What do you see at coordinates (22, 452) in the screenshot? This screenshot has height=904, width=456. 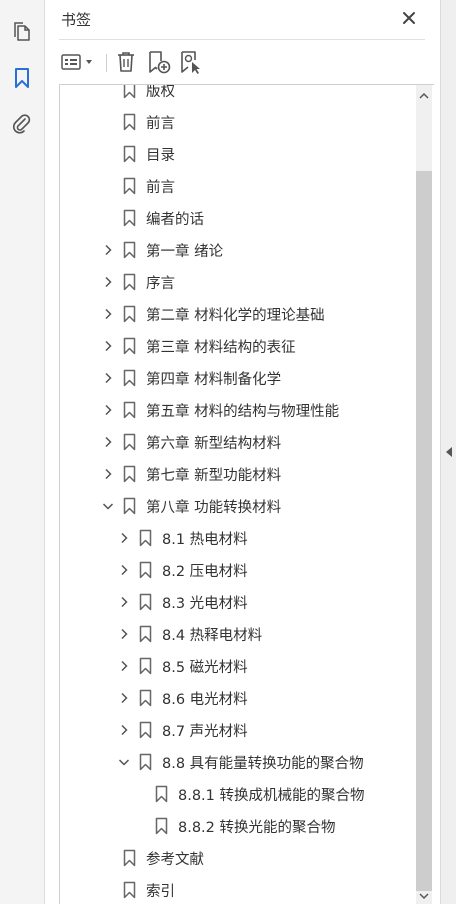 I see `navigation-rail` at bounding box center [22, 452].